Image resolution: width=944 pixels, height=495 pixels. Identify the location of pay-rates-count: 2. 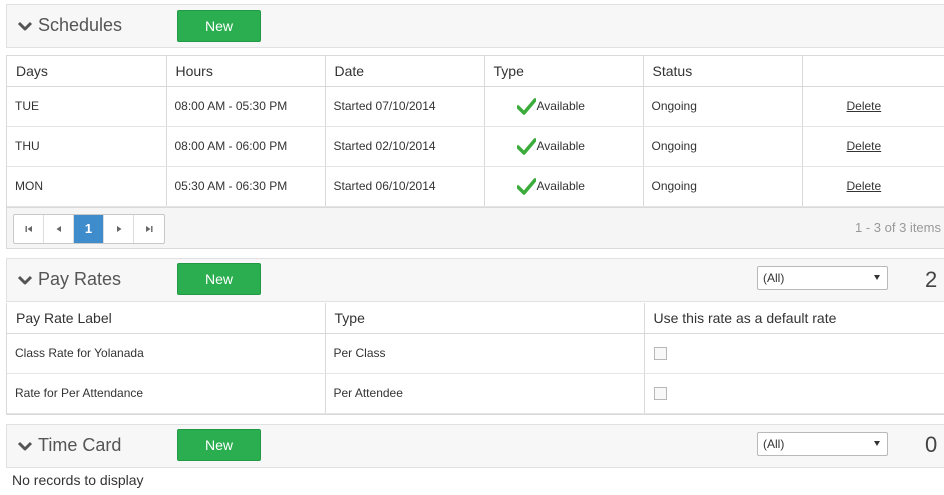
(931, 279).